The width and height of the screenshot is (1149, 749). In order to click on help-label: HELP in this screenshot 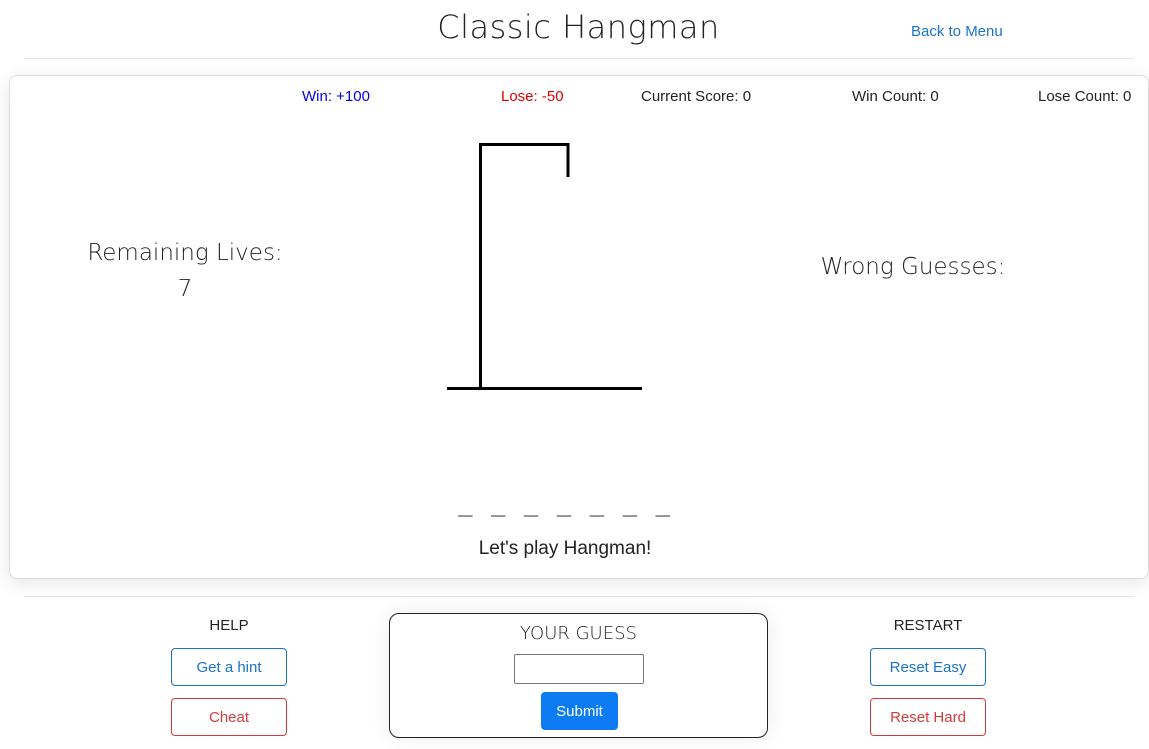, I will do `click(229, 625)`.